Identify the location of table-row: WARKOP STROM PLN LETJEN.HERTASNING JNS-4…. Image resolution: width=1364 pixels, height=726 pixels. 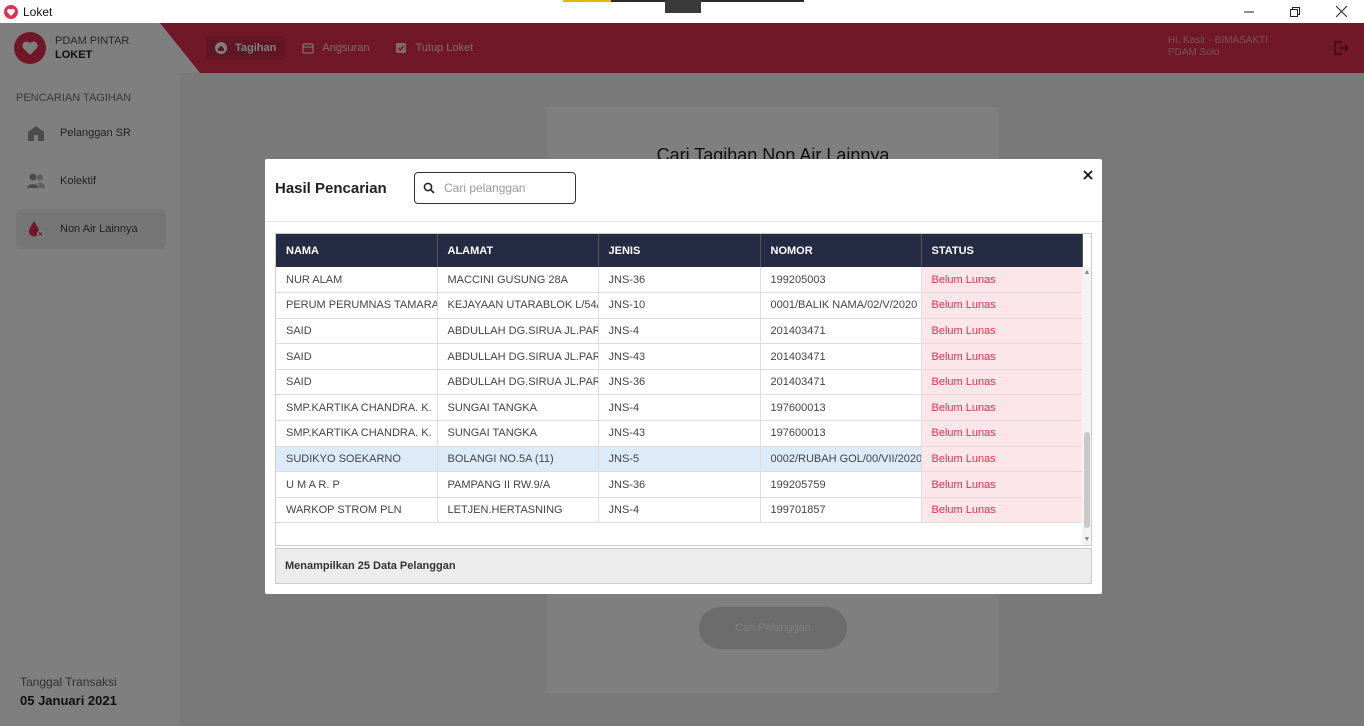
(679, 510).